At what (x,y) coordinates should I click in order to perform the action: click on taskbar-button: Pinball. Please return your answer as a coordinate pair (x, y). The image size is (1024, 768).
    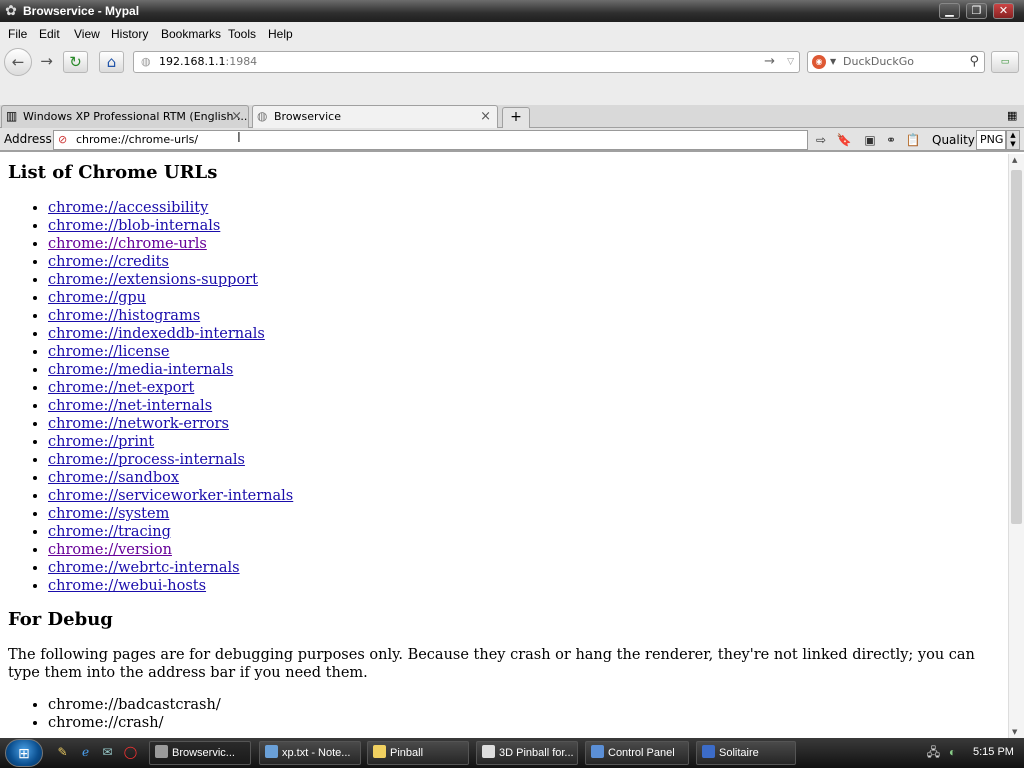
    Looking at the image, I should click on (418, 753).